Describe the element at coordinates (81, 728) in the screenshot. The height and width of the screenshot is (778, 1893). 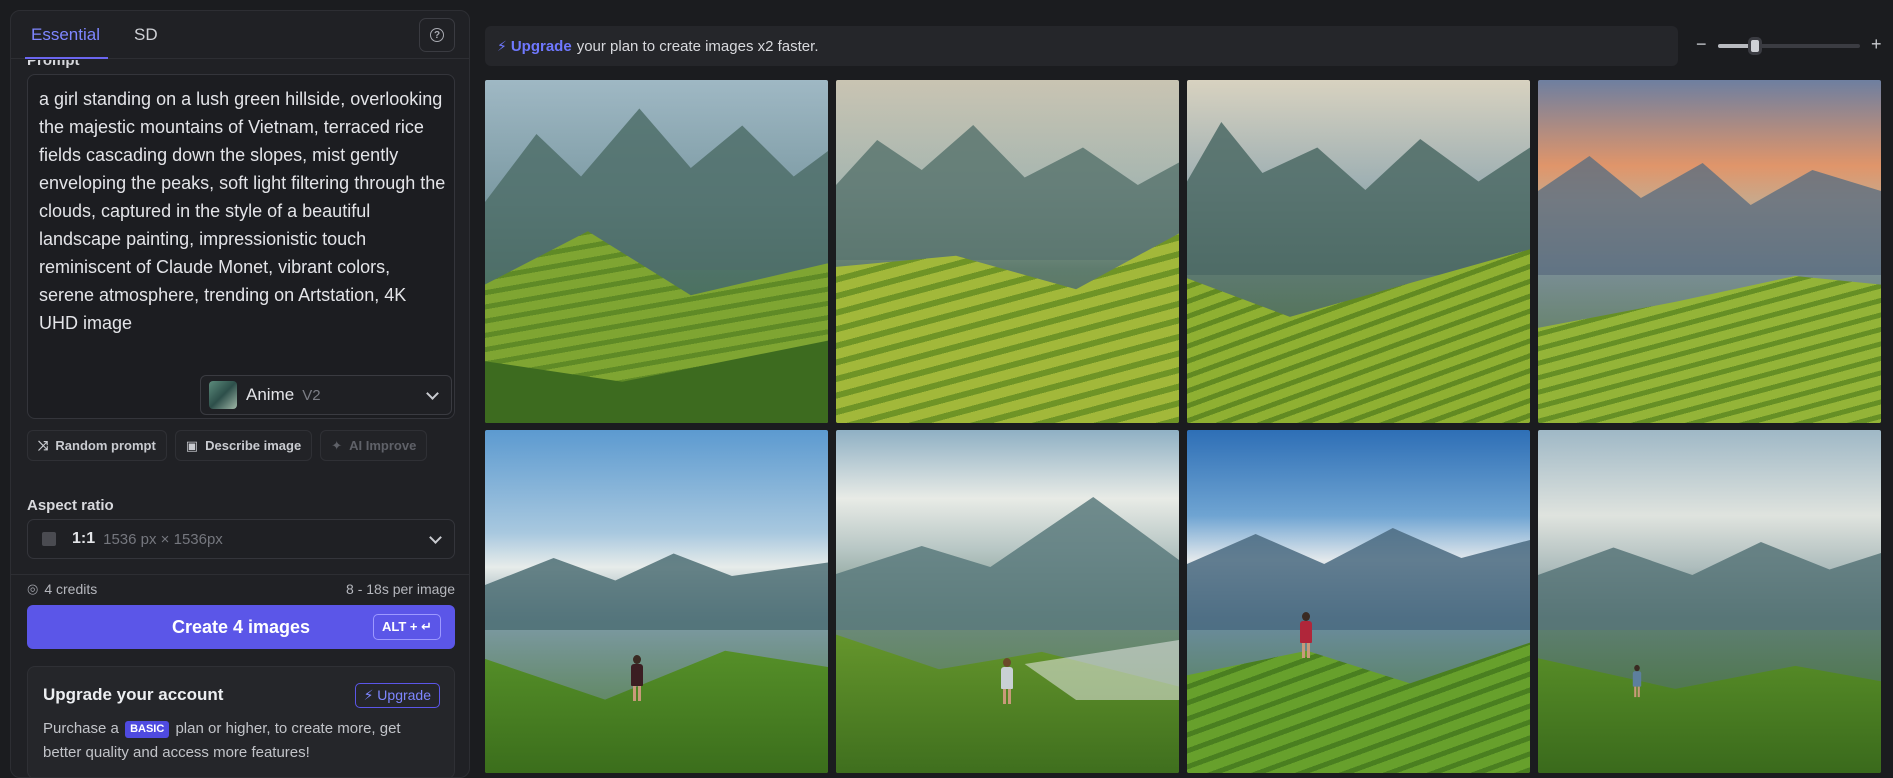
I see `upgrade-text-before: Purchase a` at that location.